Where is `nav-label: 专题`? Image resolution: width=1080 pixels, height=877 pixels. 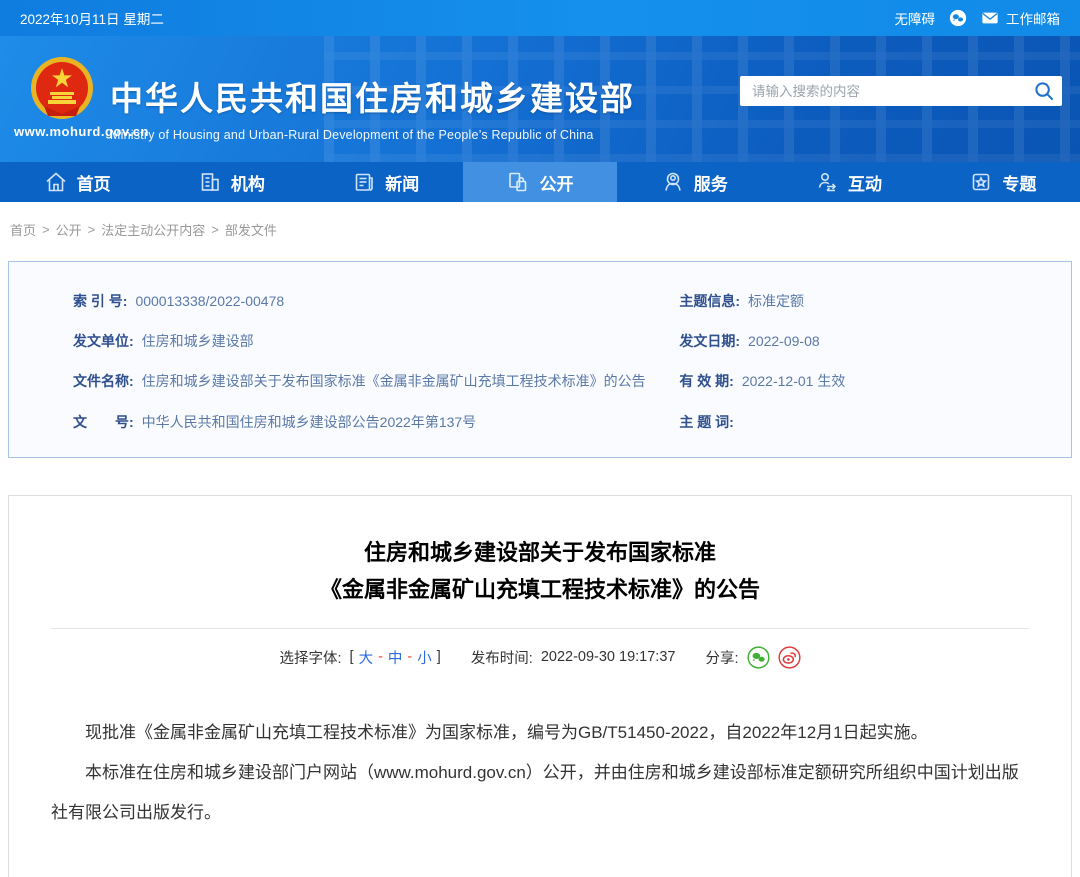
nav-label: 专题 is located at coordinates (1019, 184).